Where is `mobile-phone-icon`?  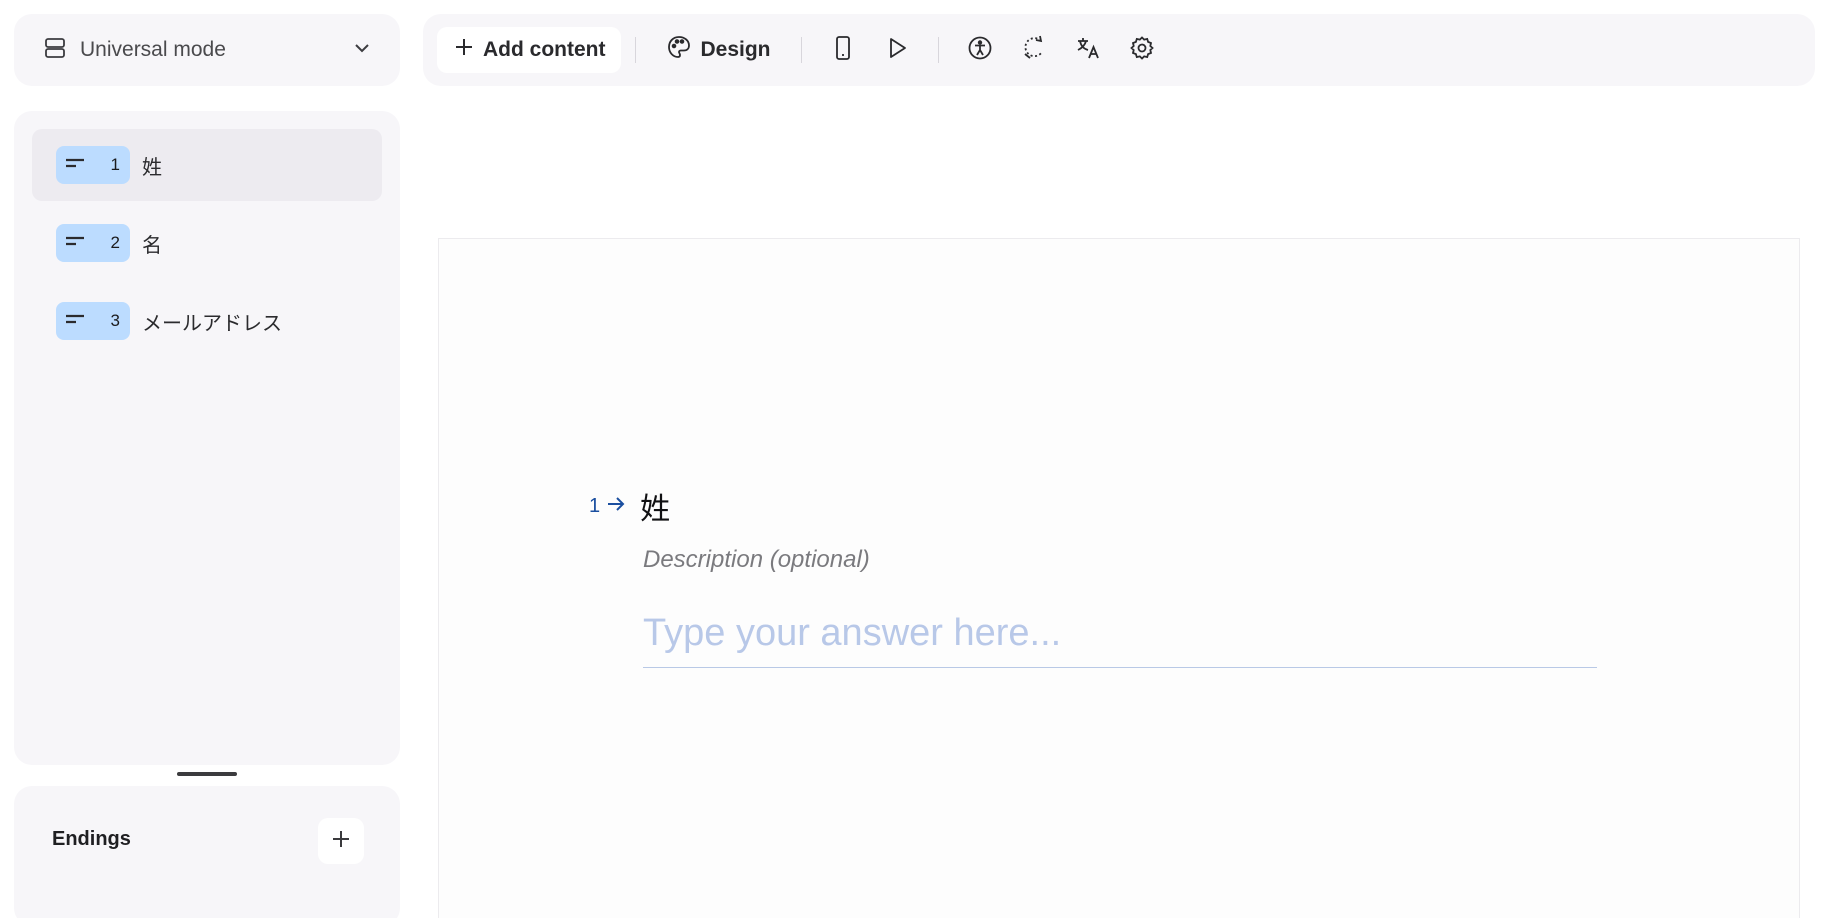 mobile-phone-icon is located at coordinates (843, 50).